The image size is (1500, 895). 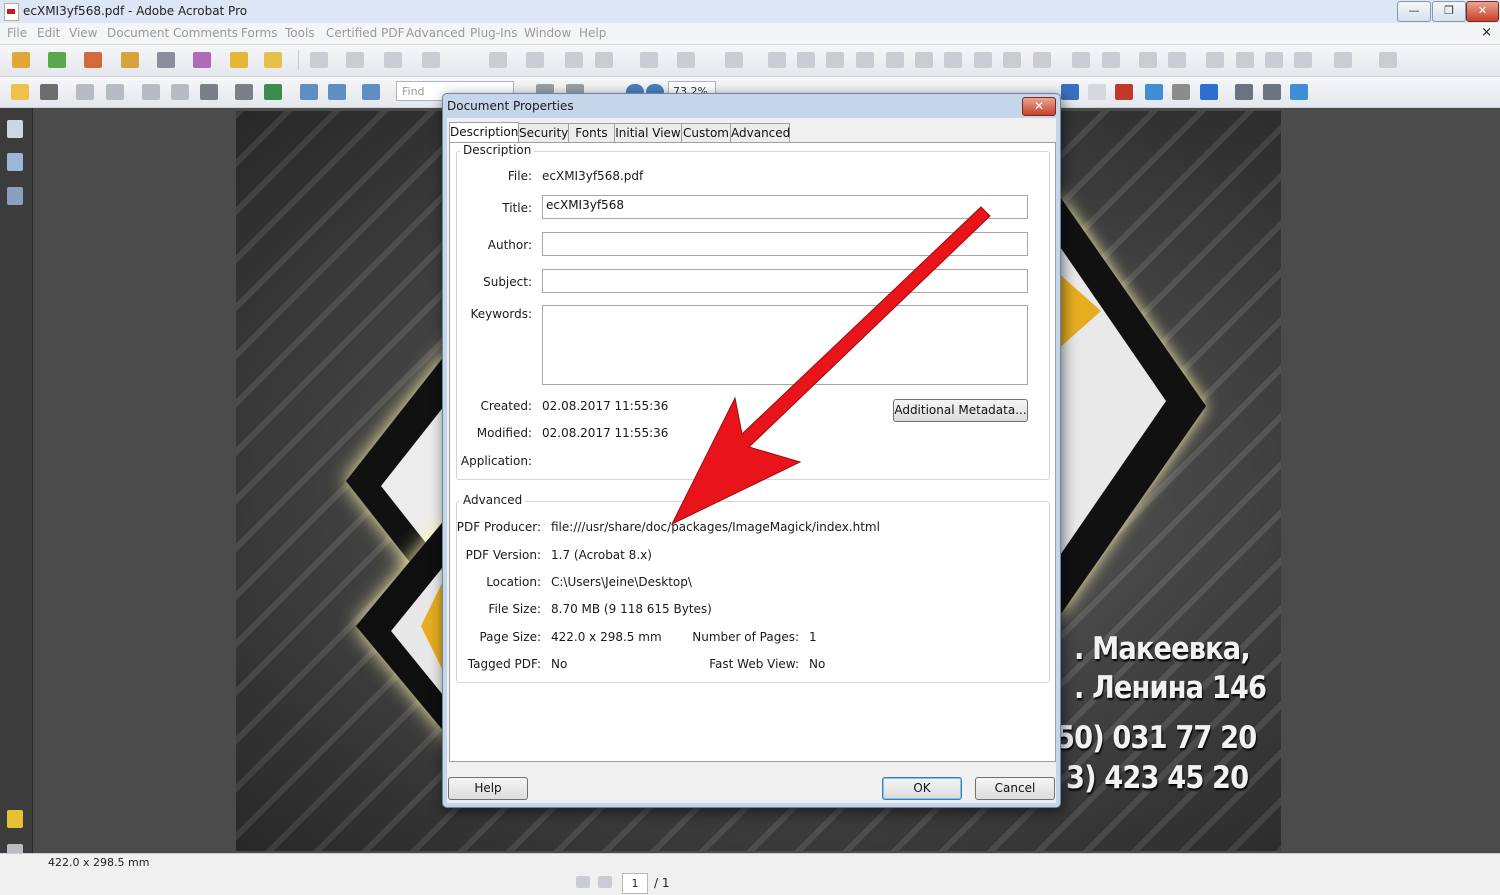 What do you see at coordinates (1486, 32) in the screenshot?
I see `close-document-button: ×` at bounding box center [1486, 32].